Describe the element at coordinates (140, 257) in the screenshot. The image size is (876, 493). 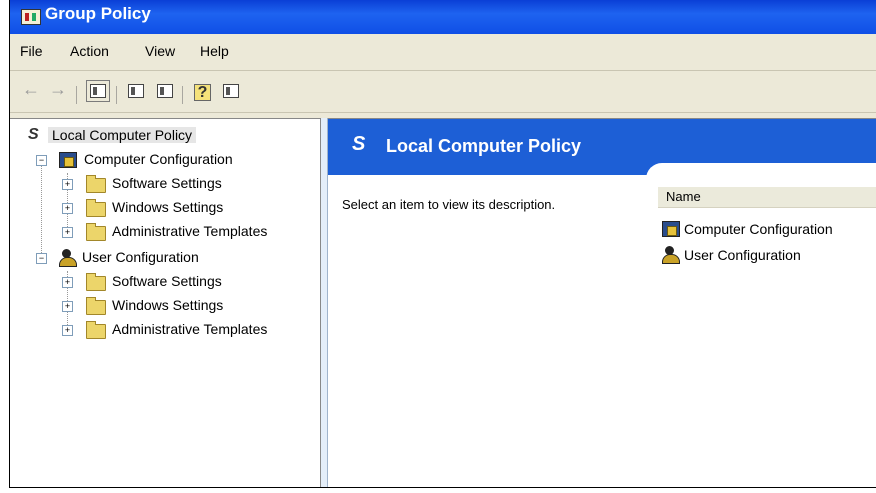
I see `tree-label: User Configuration` at that location.